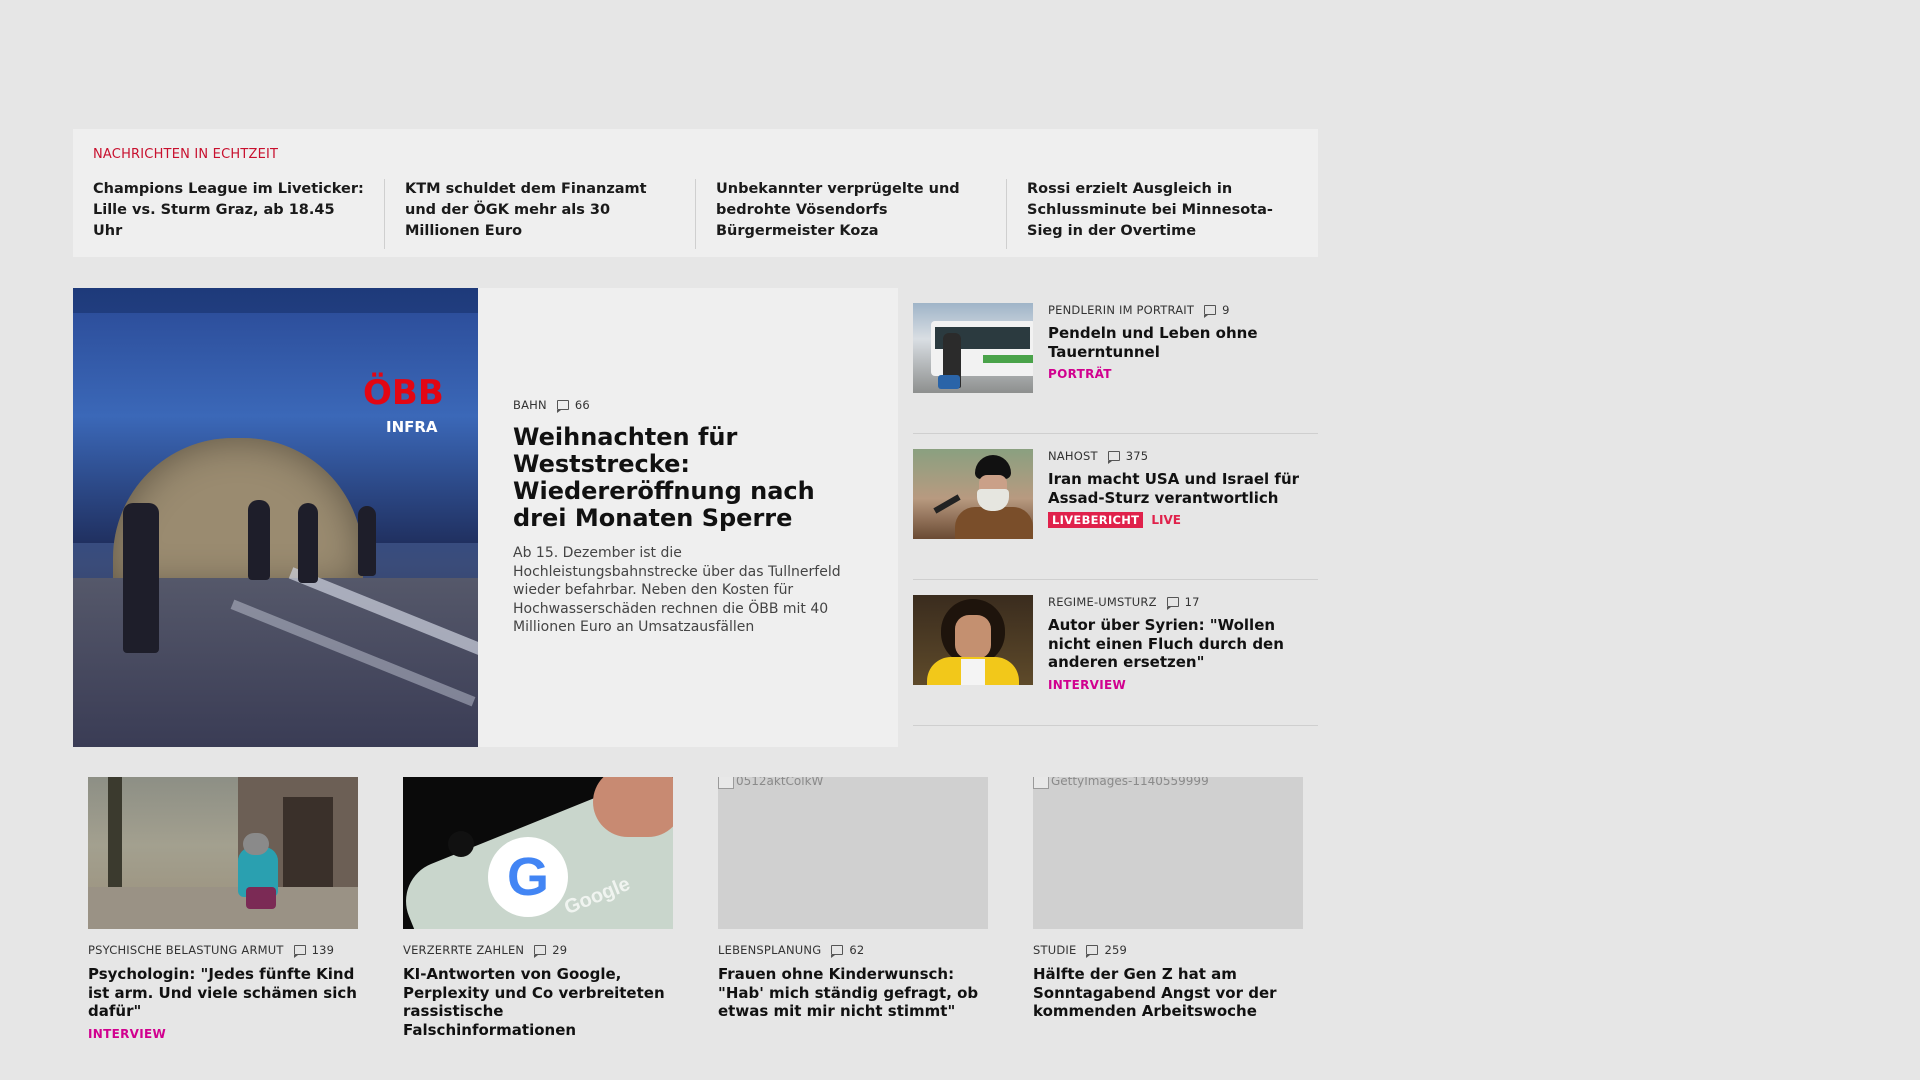 The width and height of the screenshot is (1920, 1080). What do you see at coordinates (1115, 950) in the screenshot?
I see `card-comment-count: 259` at bounding box center [1115, 950].